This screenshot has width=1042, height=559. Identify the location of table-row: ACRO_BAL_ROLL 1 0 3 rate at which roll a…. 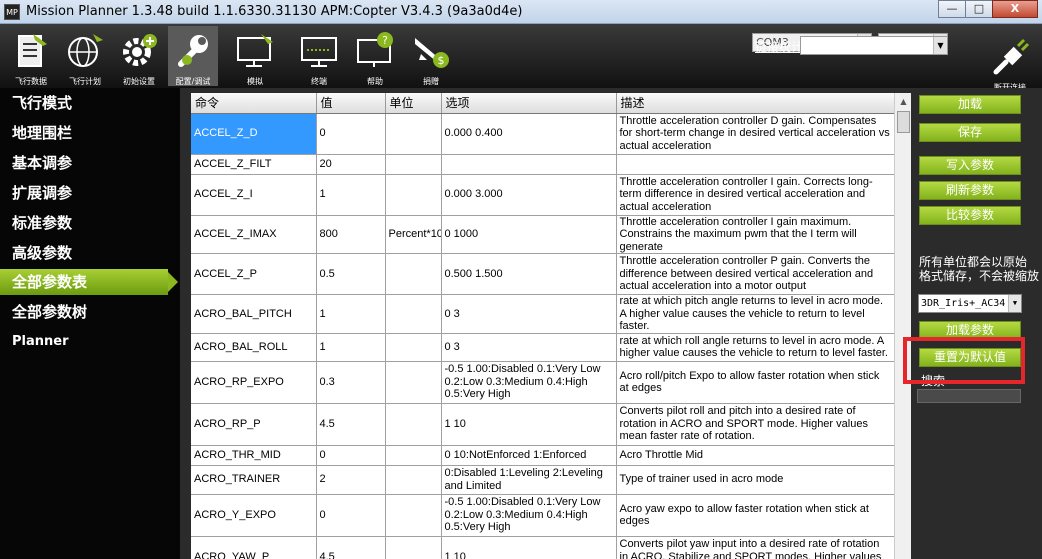
(542, 347).